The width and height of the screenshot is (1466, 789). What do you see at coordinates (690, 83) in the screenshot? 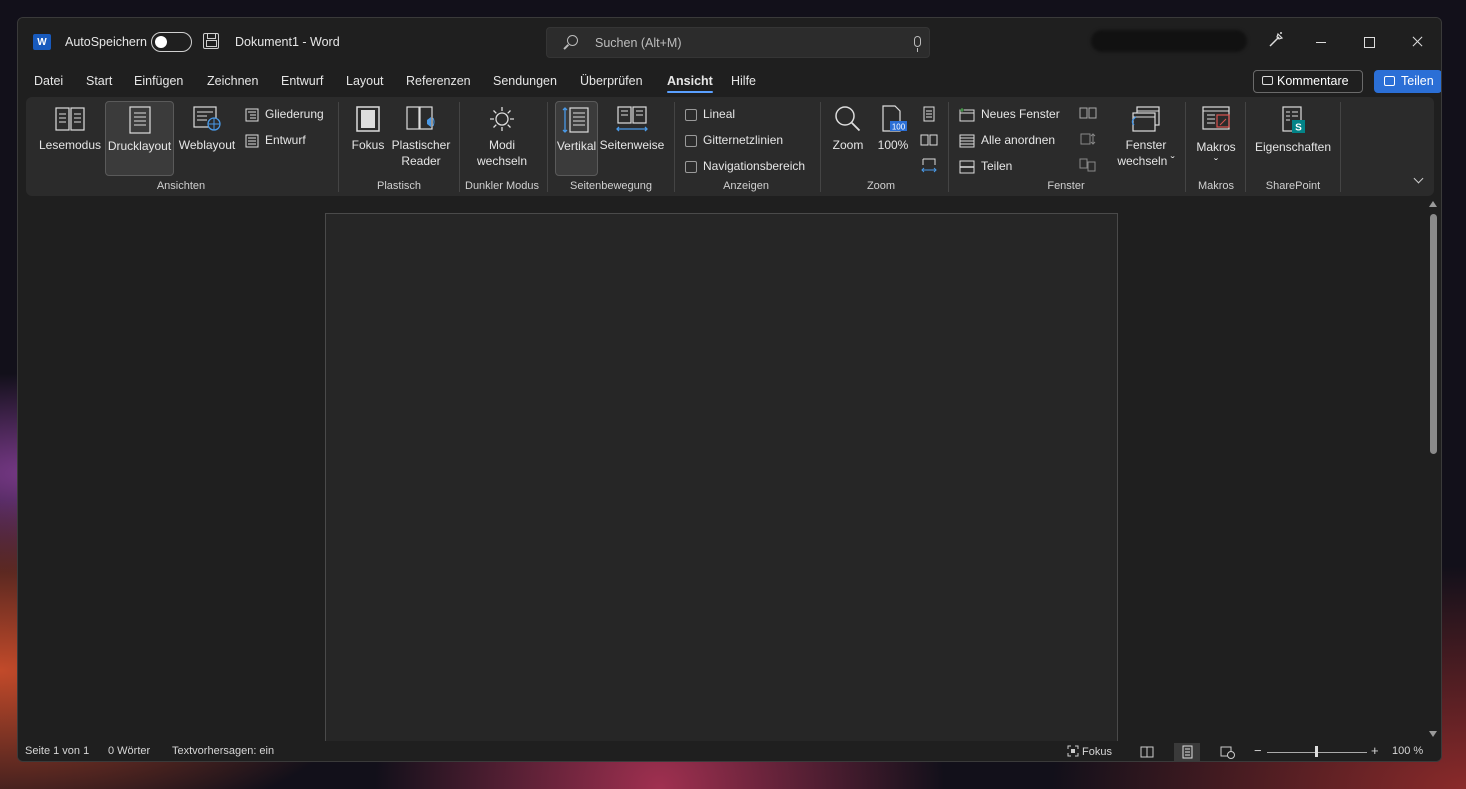
I see `tab-ansicht: Ansicht` at bounding box center [690, 83].